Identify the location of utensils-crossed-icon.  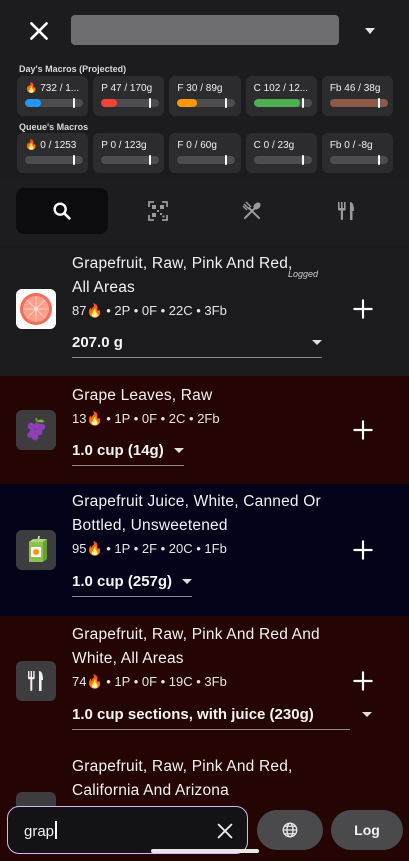
(251, 210).